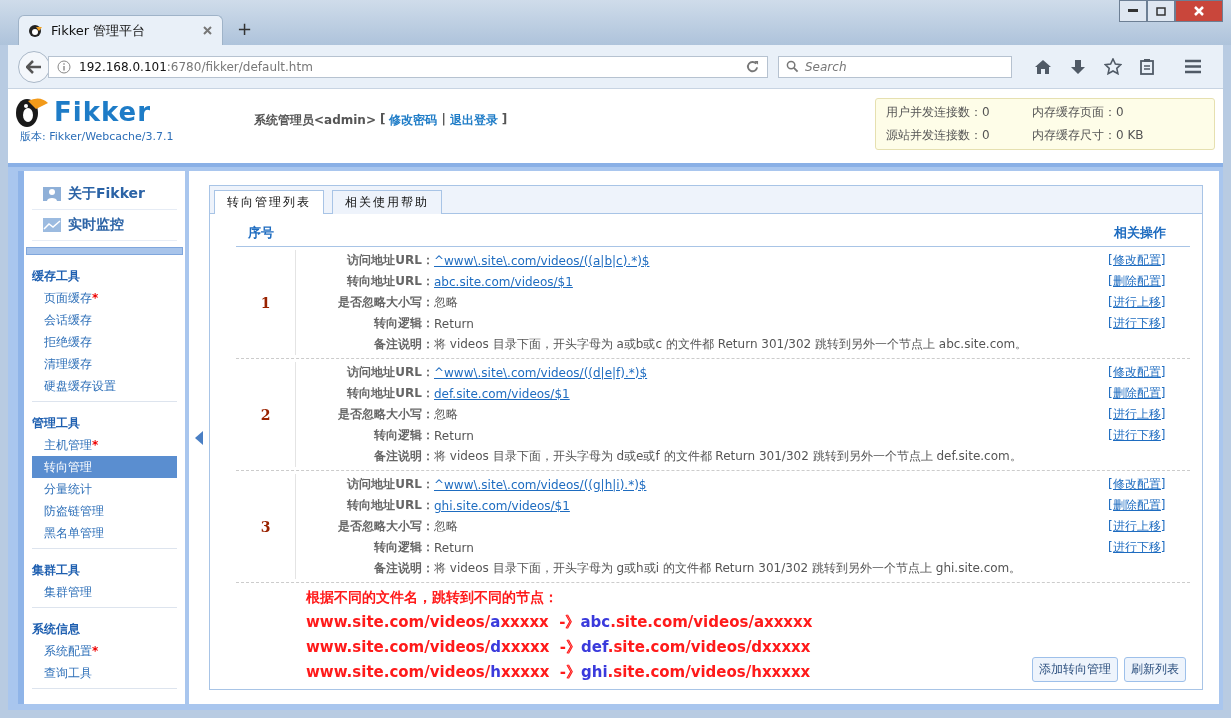 Image resolution: width=1231 pixels, height=718 pixels. I want to click on toucan-logo-icon, so click(32, 112).